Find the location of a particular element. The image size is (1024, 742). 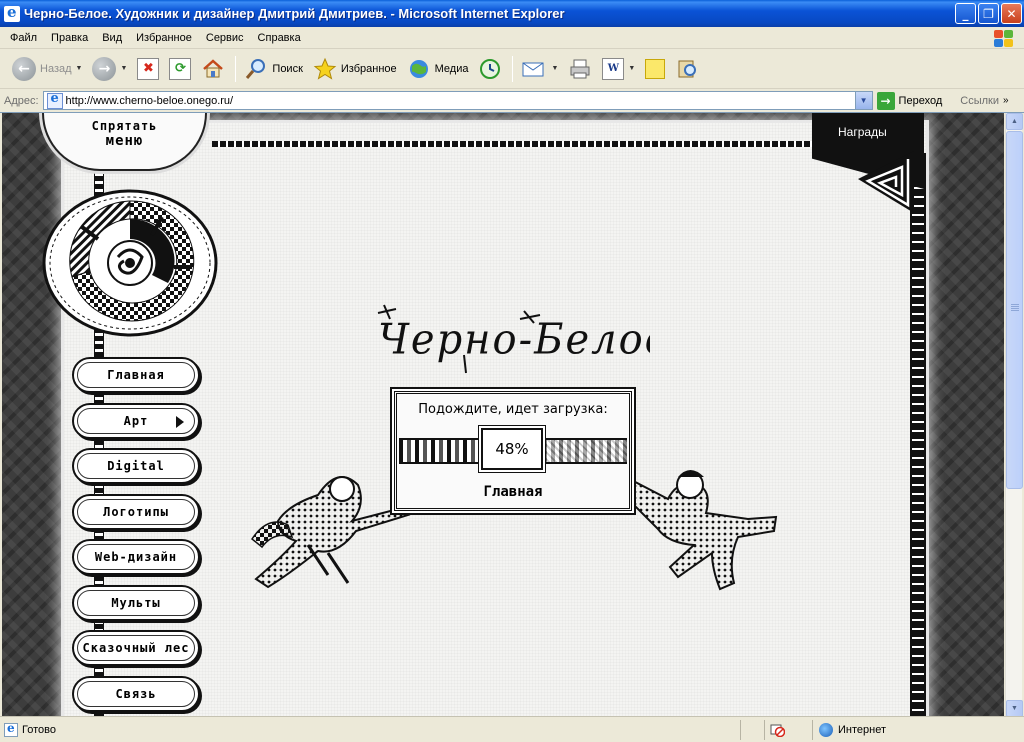

awards-label: Награды is located at coordinates (862, 132).